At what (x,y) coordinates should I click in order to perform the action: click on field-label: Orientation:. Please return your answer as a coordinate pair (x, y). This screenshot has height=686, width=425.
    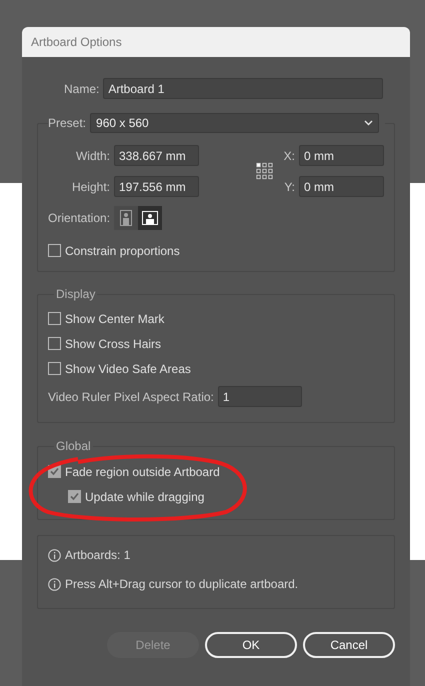
    Looking at the image, I should click on (79, 218).